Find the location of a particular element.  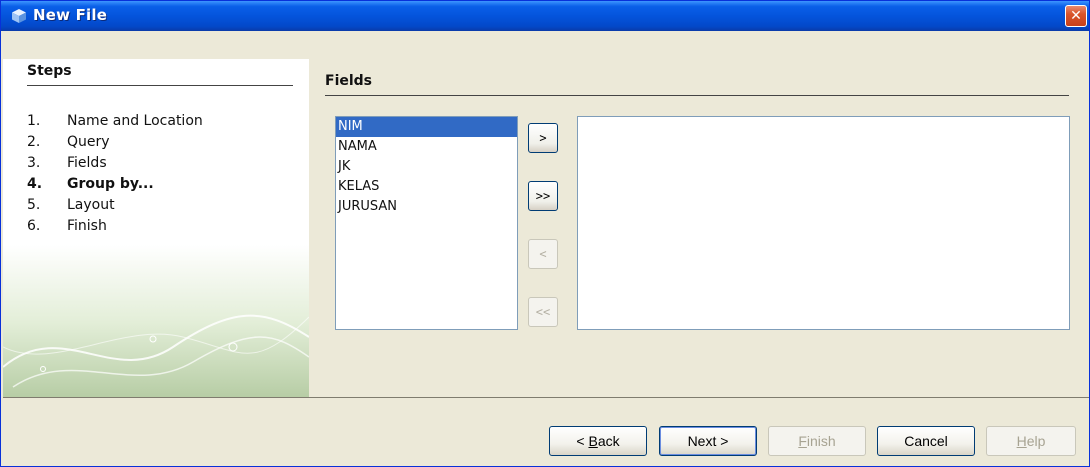

finish-mnemonic: F is located at coordinates (802, 441).